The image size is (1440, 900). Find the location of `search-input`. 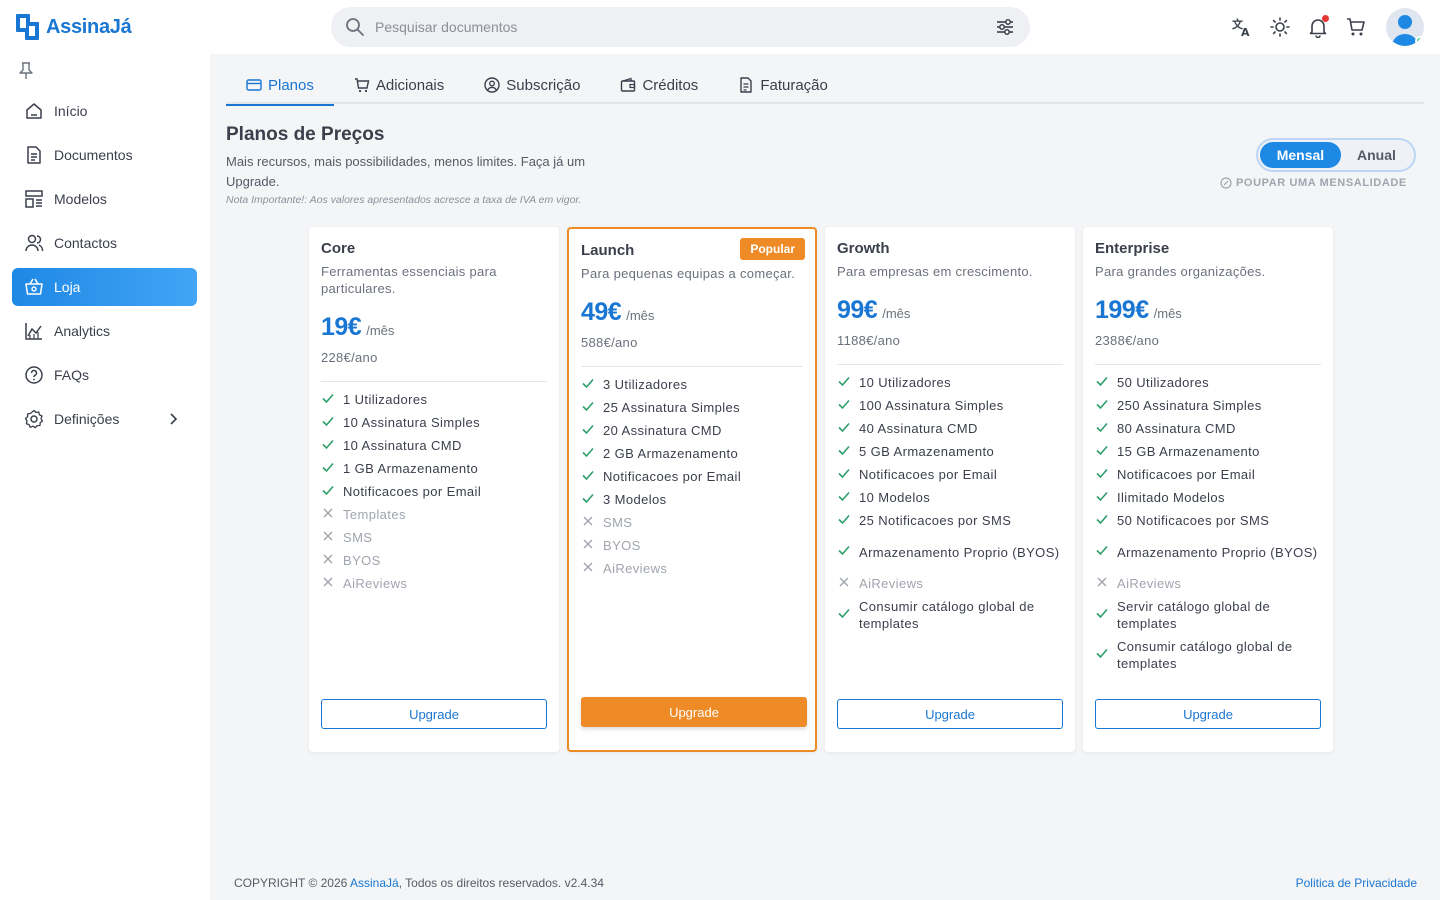

search-input is located at coordinates (684, 27).